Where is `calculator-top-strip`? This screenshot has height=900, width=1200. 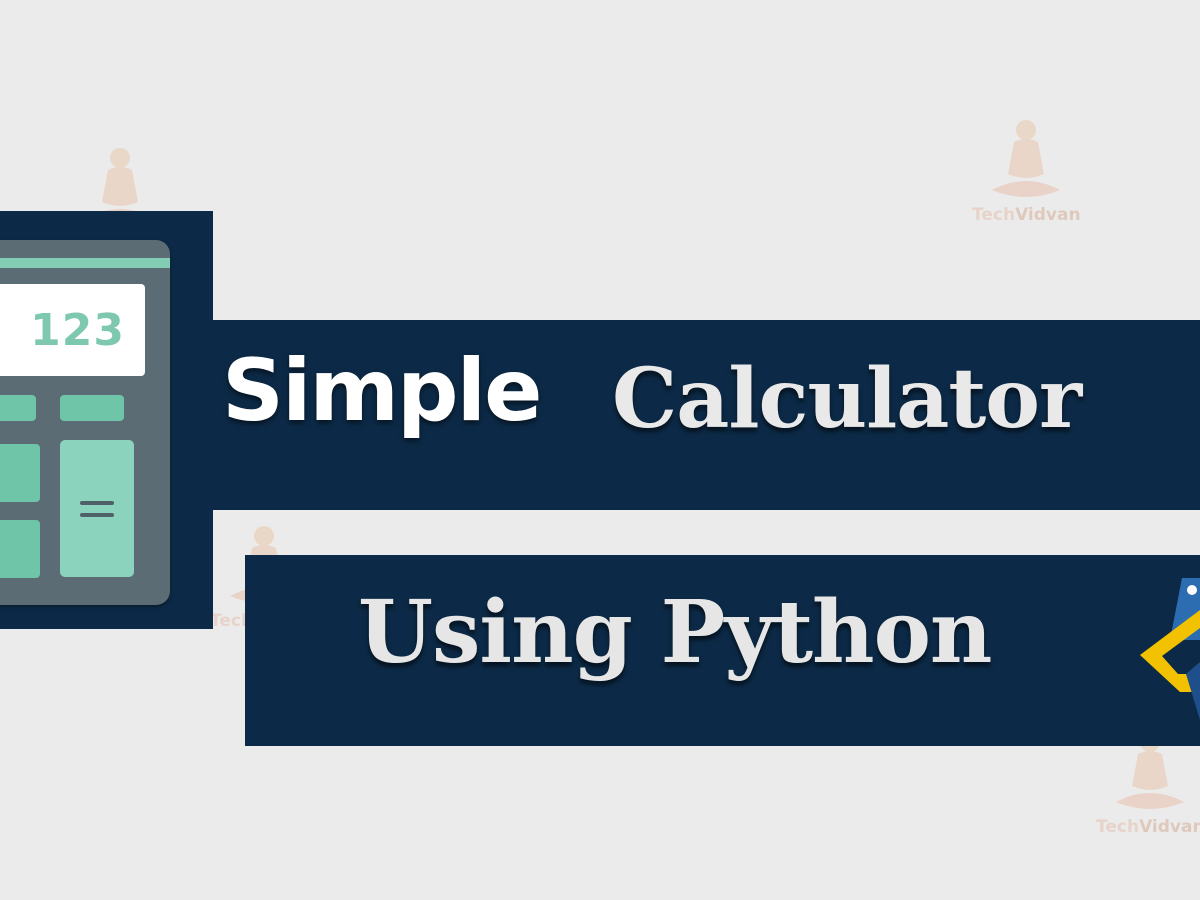 calculator-top-strip is located at coordinates (85, 263).